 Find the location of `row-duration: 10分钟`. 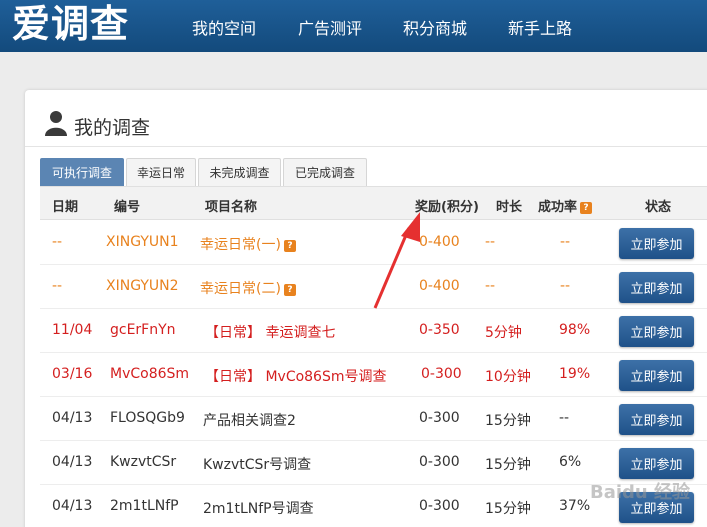

row-duration: 10分钟 is located at coordinates (508, 376).